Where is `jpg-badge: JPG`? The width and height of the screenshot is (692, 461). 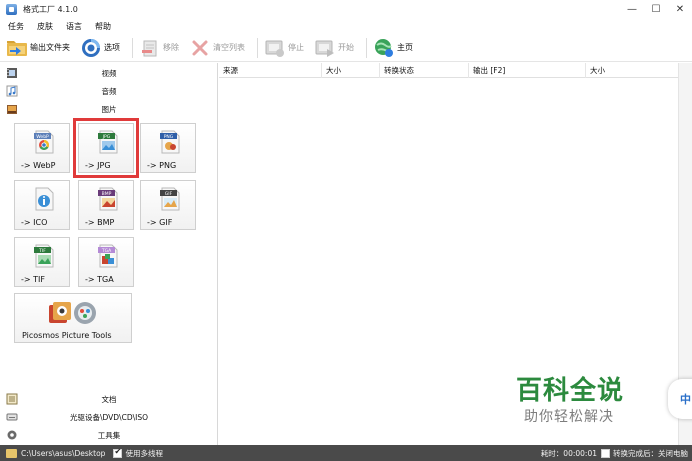 jpg-badge: JPG is located at coordinates (106, 137).